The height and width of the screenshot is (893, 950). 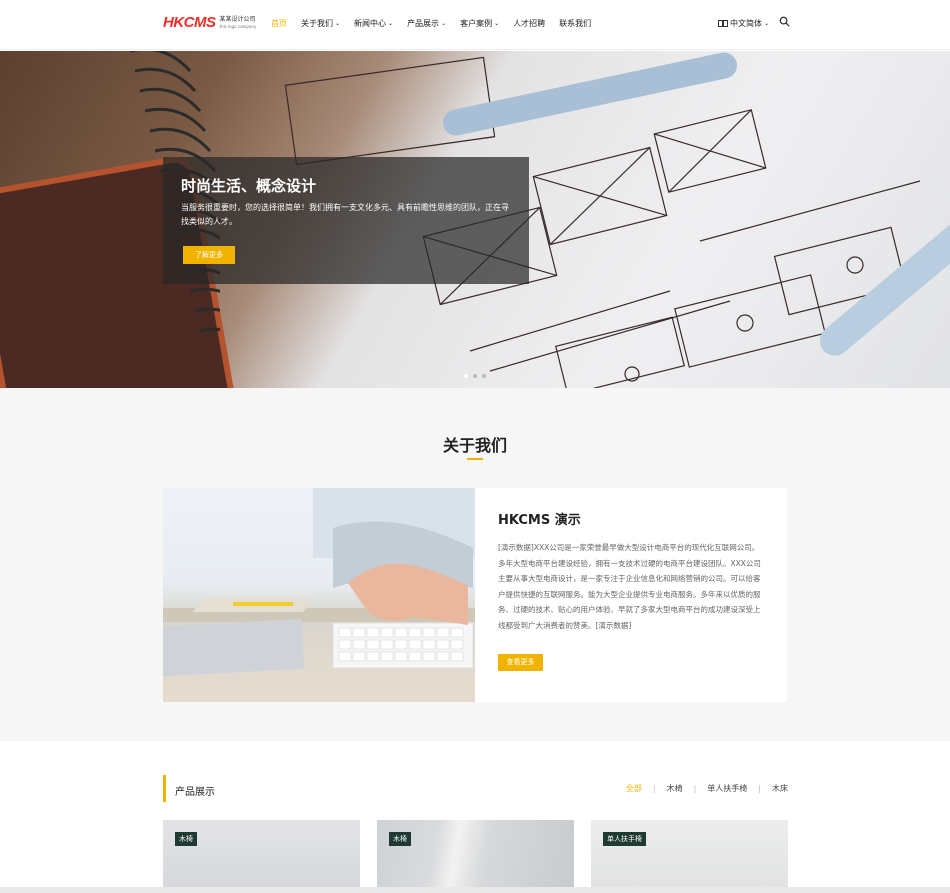 What do you see at coordinates (189, 22) in the screenshot?
I see `logo-mark: HKCMS` at bounding box center [189, 22].